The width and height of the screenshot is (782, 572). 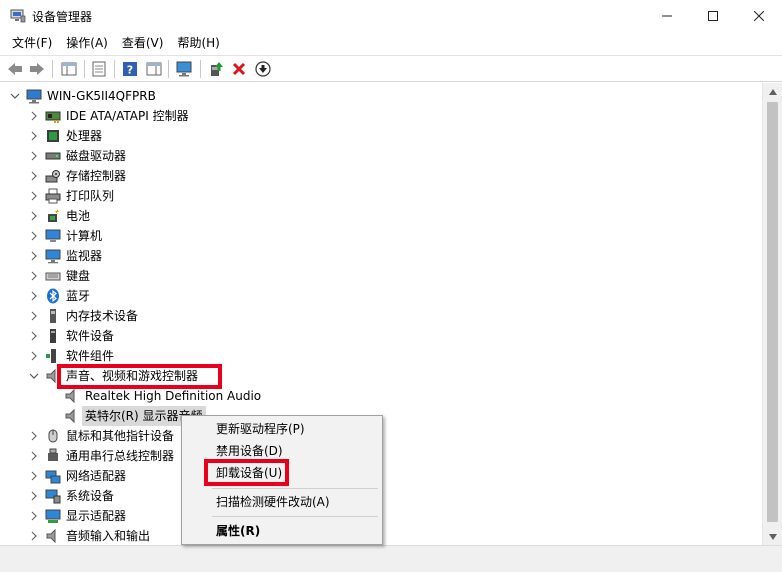 I want to click on disk-drive-icon, so click(x=53, y=156).